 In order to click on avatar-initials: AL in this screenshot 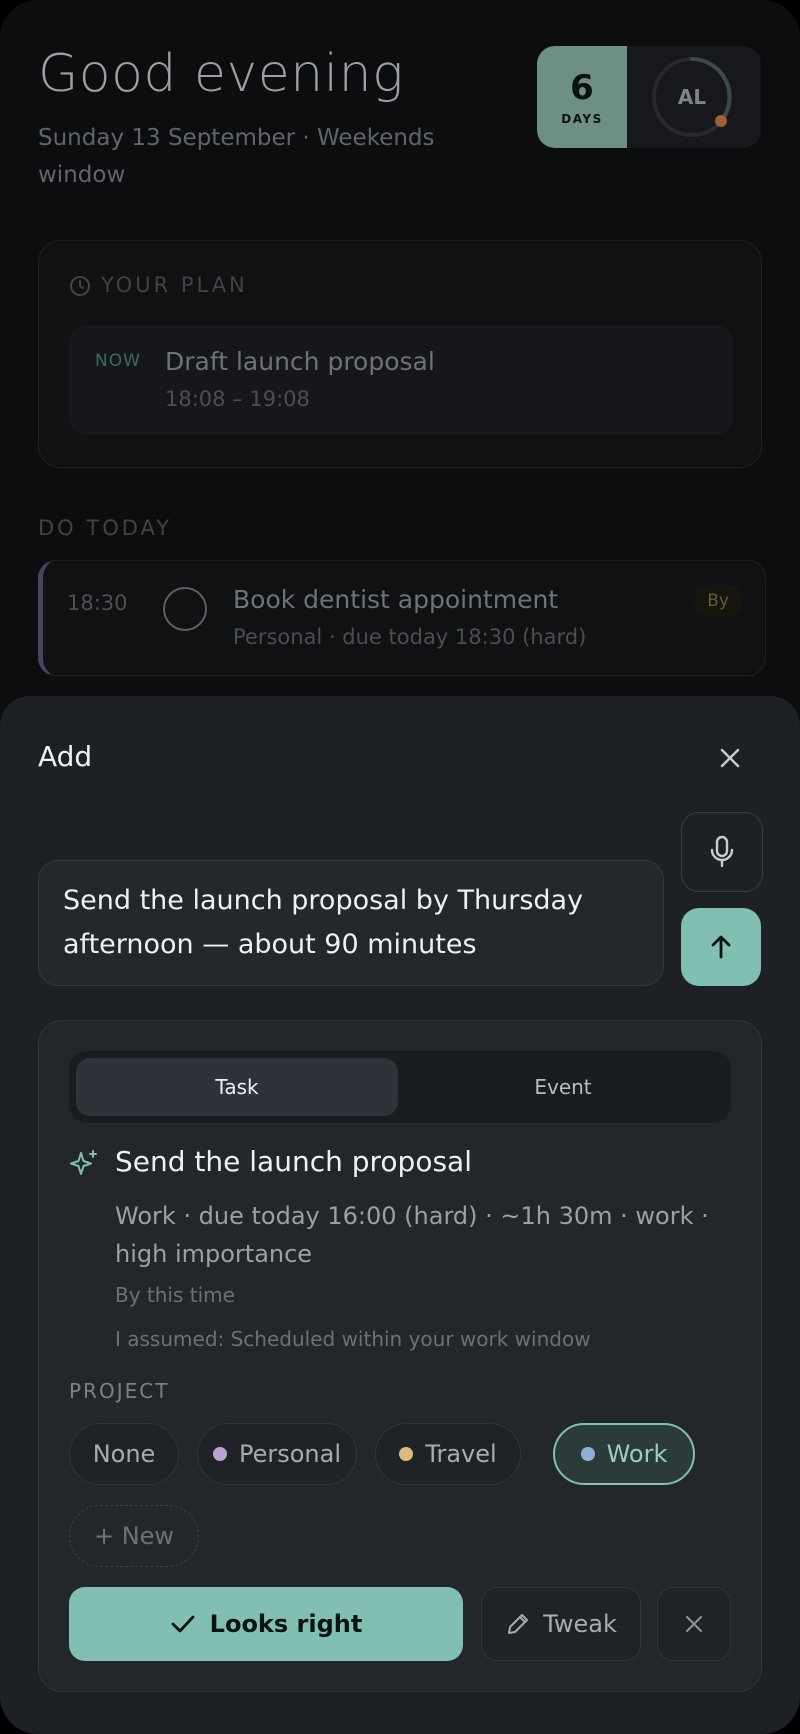, I will do `click(692, 97)`.